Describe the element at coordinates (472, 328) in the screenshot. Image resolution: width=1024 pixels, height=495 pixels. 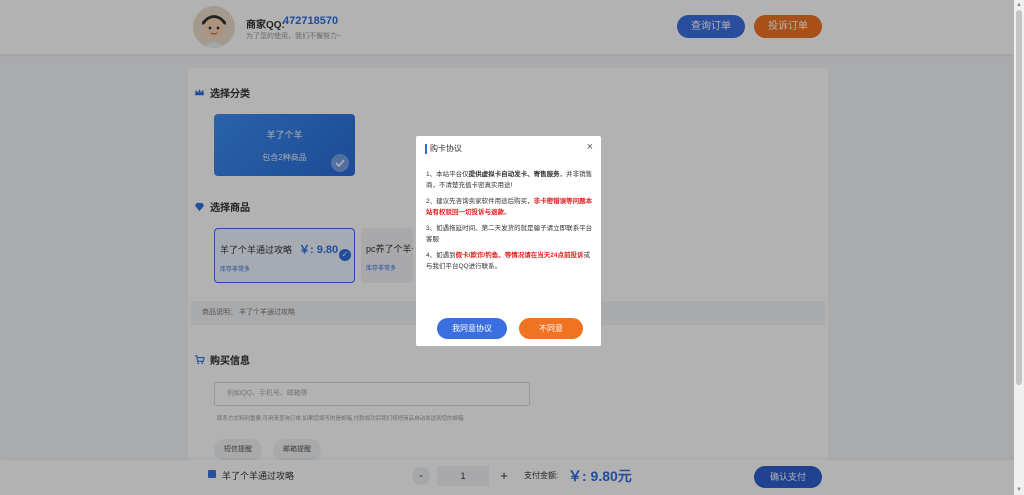
I see `agree-button: 我同意协议` at that location.